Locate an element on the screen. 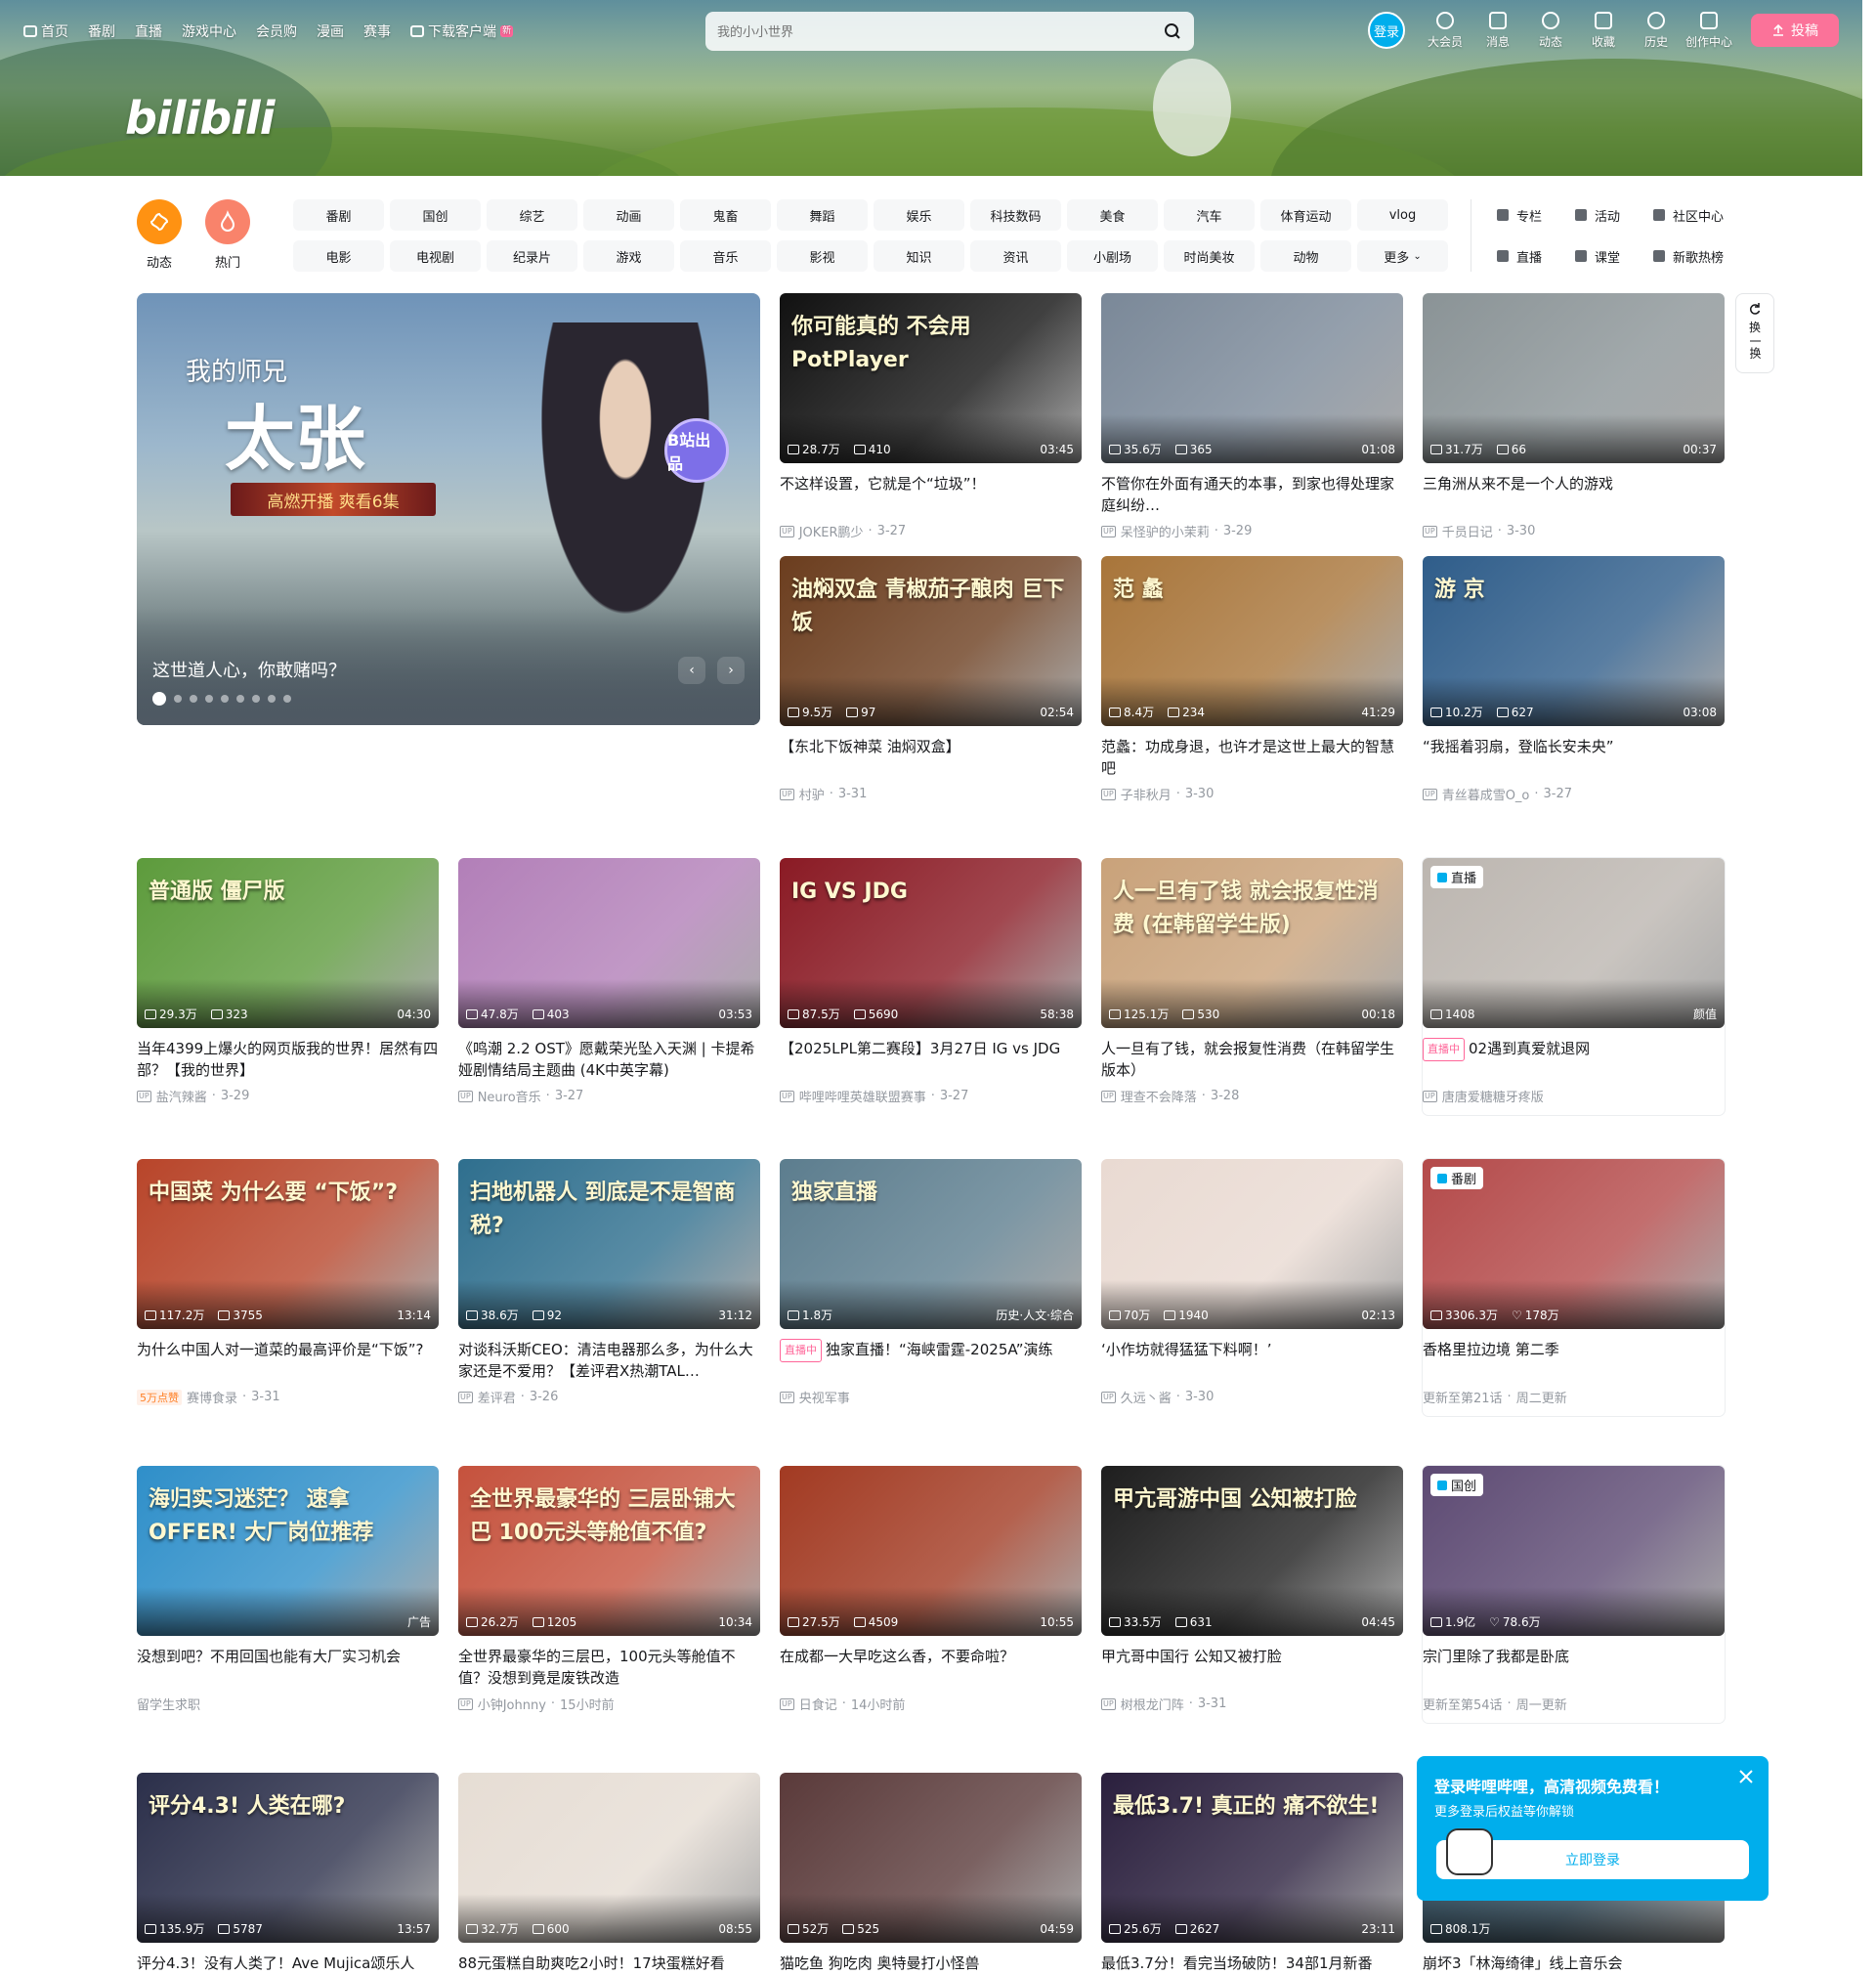  side-link: 课堂 is located at coordinates (1614, 256).